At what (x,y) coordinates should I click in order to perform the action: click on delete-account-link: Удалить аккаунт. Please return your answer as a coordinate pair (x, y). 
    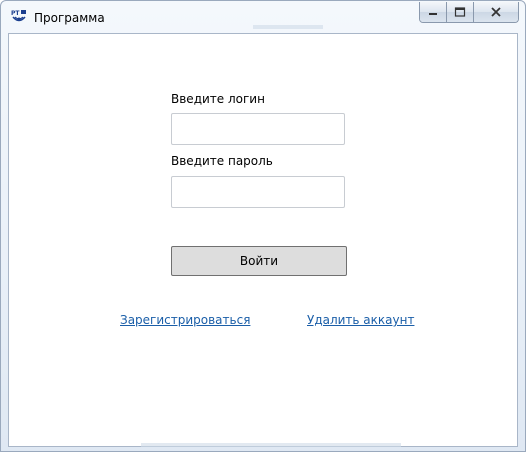
    Looking at the image, I should click on (360, 320).